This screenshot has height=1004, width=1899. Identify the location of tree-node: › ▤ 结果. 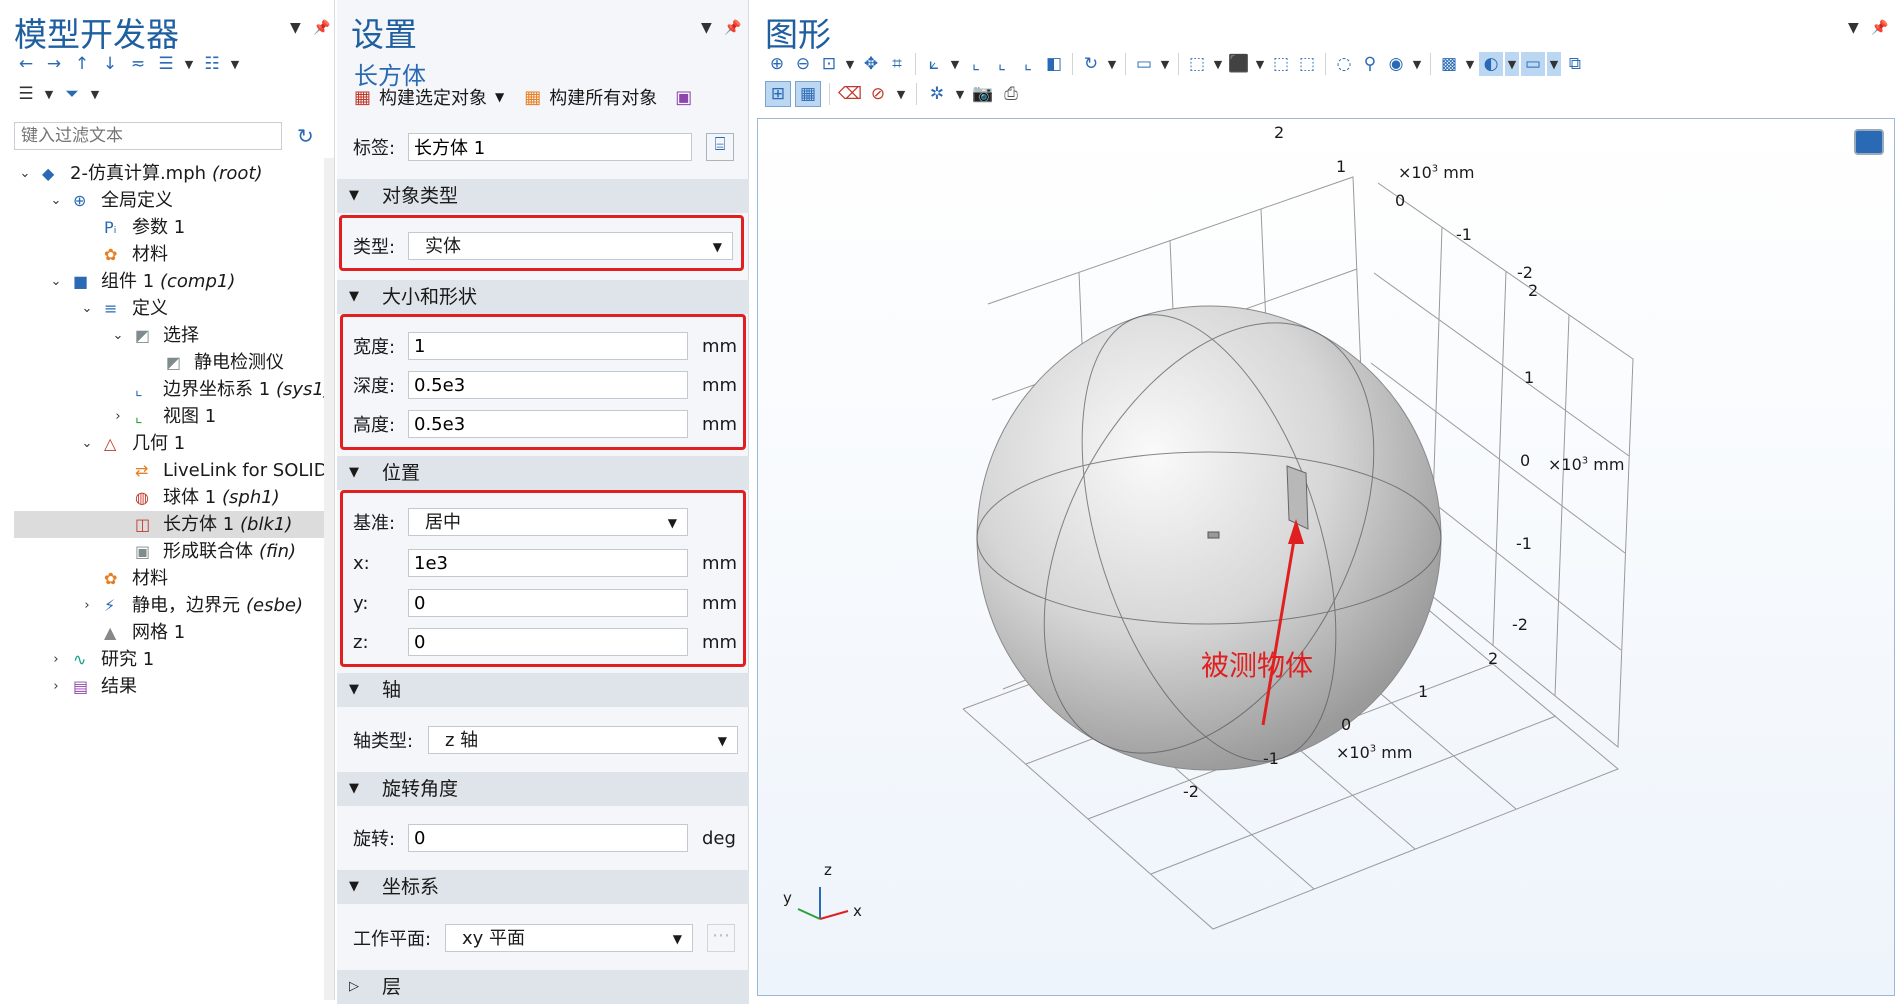
(170, 686).